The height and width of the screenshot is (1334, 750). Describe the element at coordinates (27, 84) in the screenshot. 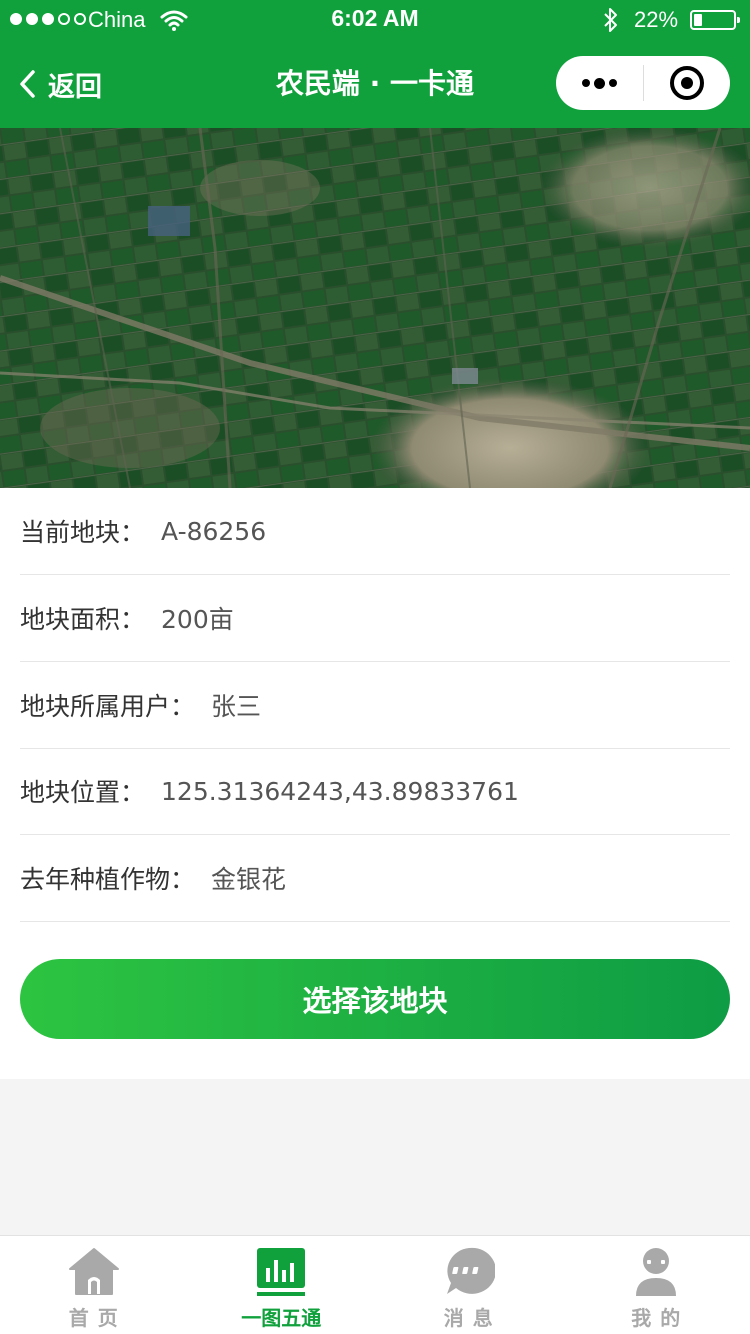

I see `chevron-left-icon` at that location.